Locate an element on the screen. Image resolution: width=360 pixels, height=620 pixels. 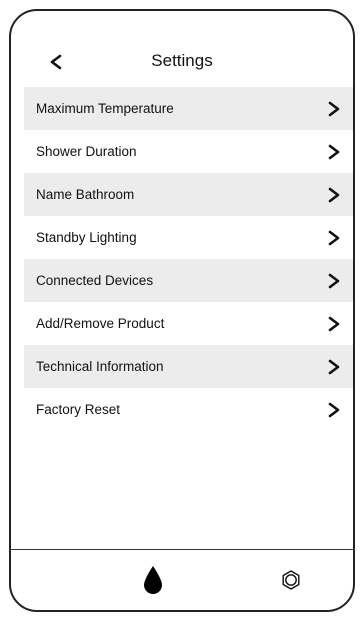
settings-item-connected-devices: Connected Devices is located at coordinates (188, 280).